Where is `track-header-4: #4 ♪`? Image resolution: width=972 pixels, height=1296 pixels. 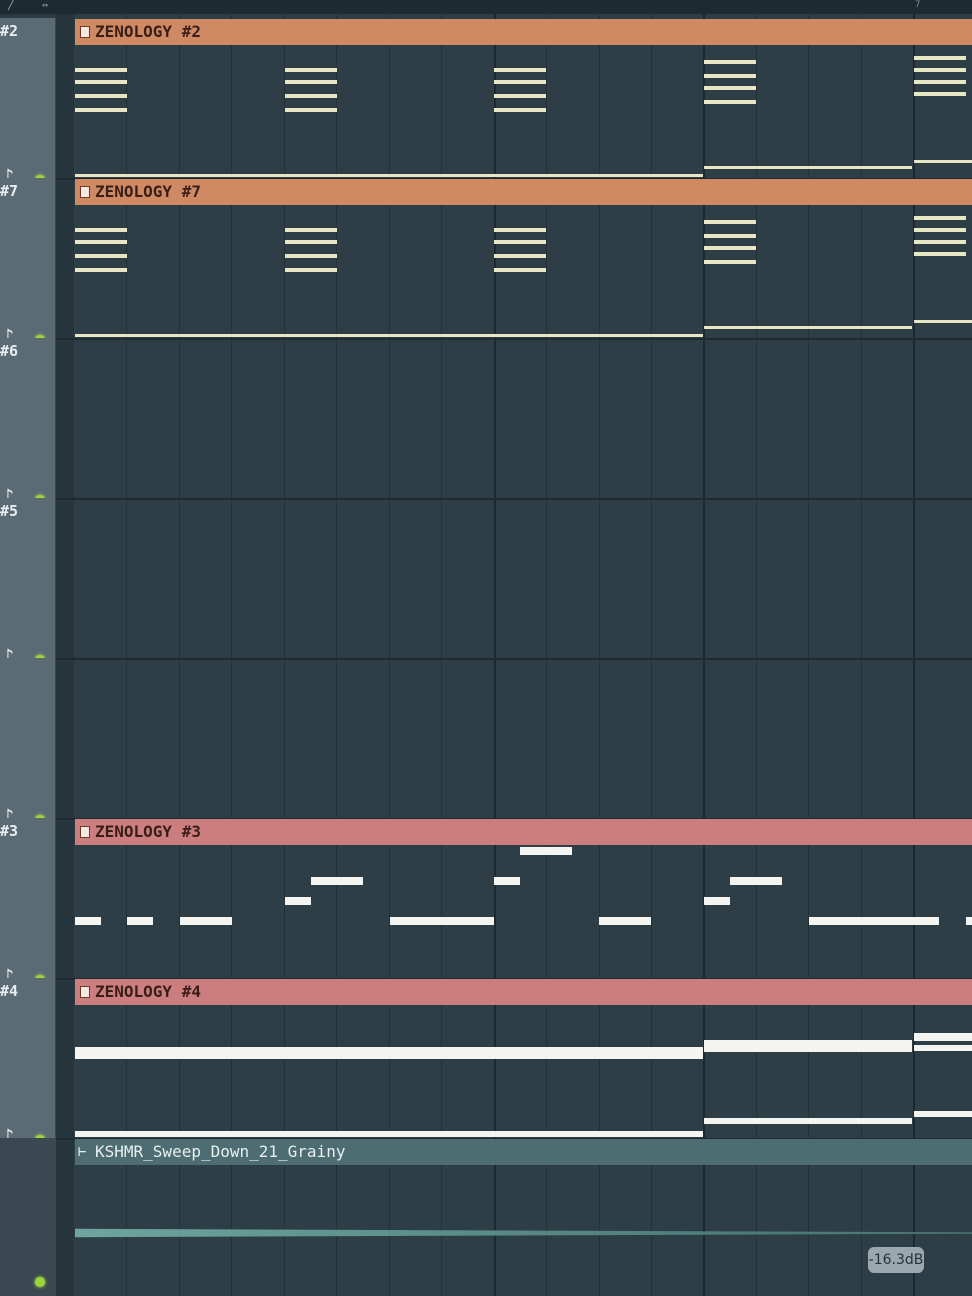 track-header-4: #4 ♪ is located at coordinates (28, 1062).